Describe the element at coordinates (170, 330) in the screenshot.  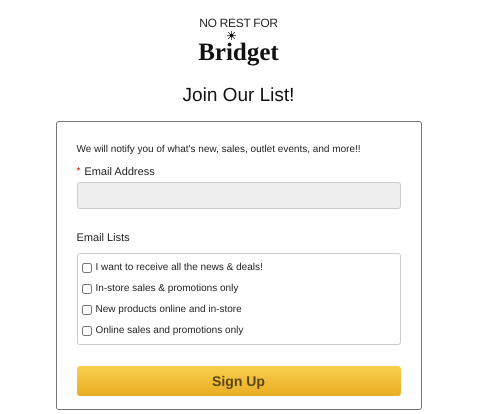
I see `list-option-label: Online sales and promotions only` at that location.